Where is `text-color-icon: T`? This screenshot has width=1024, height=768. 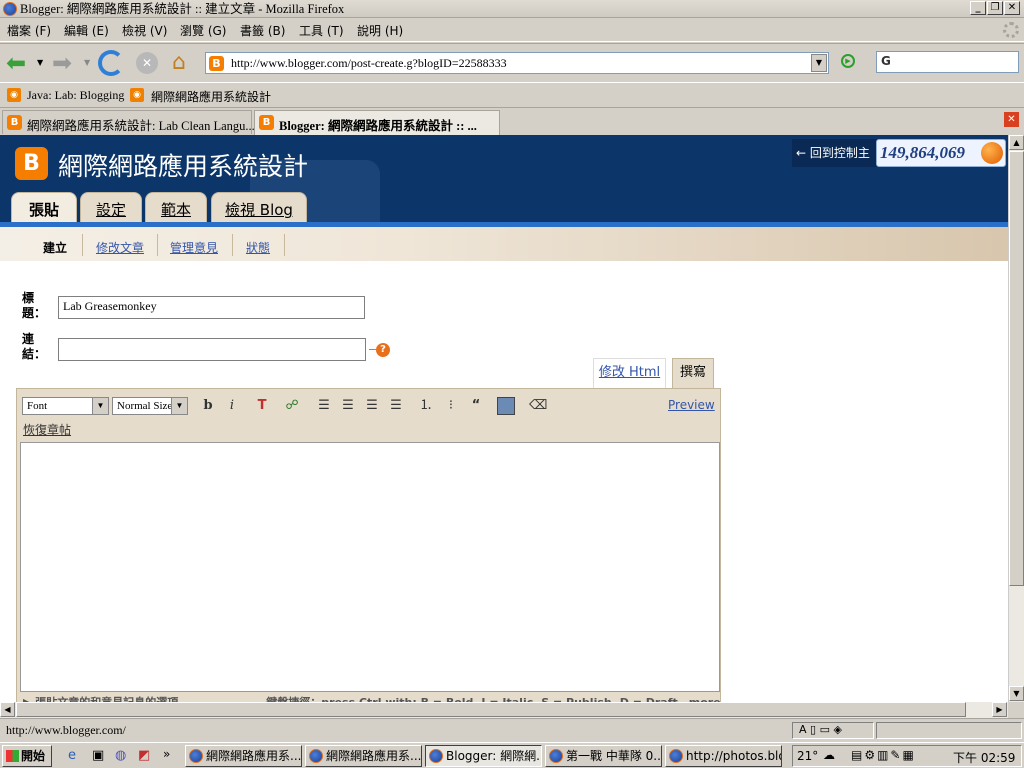
text-color-icon: T is located at coordinates (262, 406).